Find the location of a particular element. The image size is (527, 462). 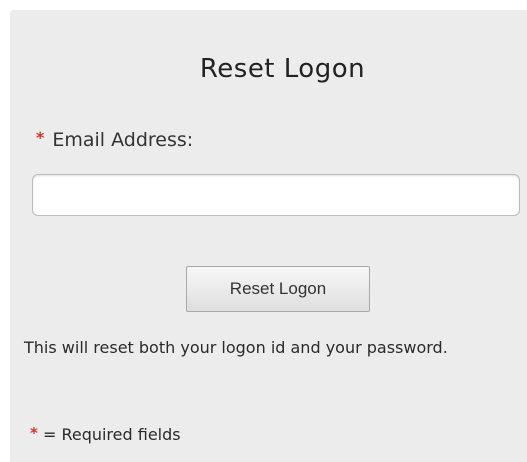

email-field-label: * Email Address: is located at coordinates (114, 139).